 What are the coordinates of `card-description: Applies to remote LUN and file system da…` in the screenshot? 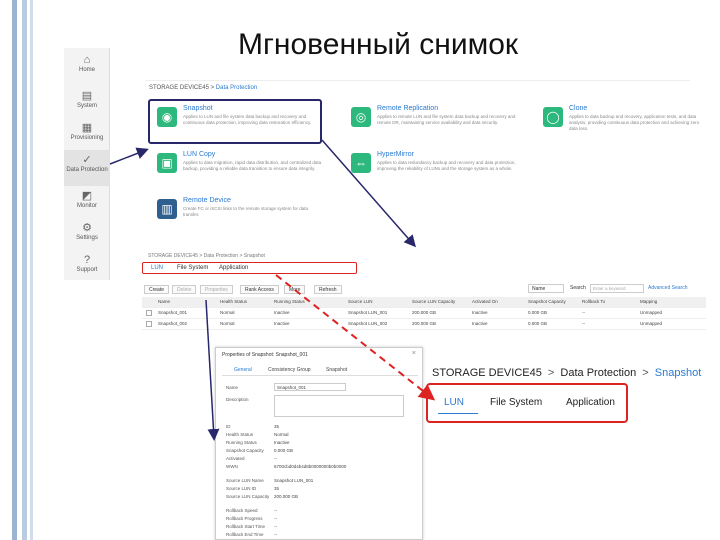 It's located at (446, 119).